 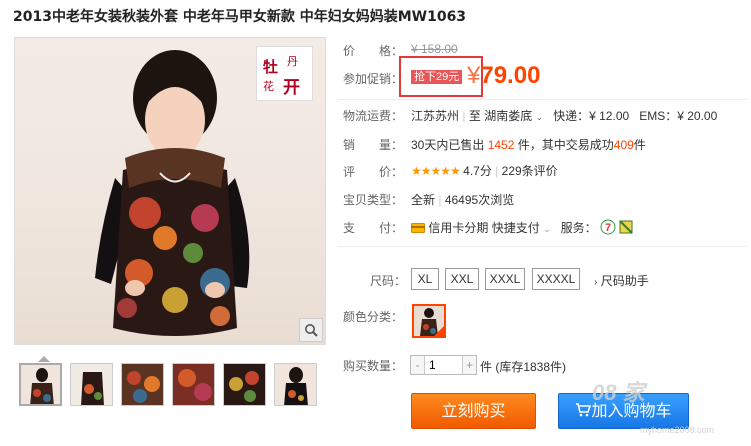 What do you see at coordinates (508, 116) in the screenshot?
I see `ship-to: 湖南娄底` at bounding box center [508, 116].